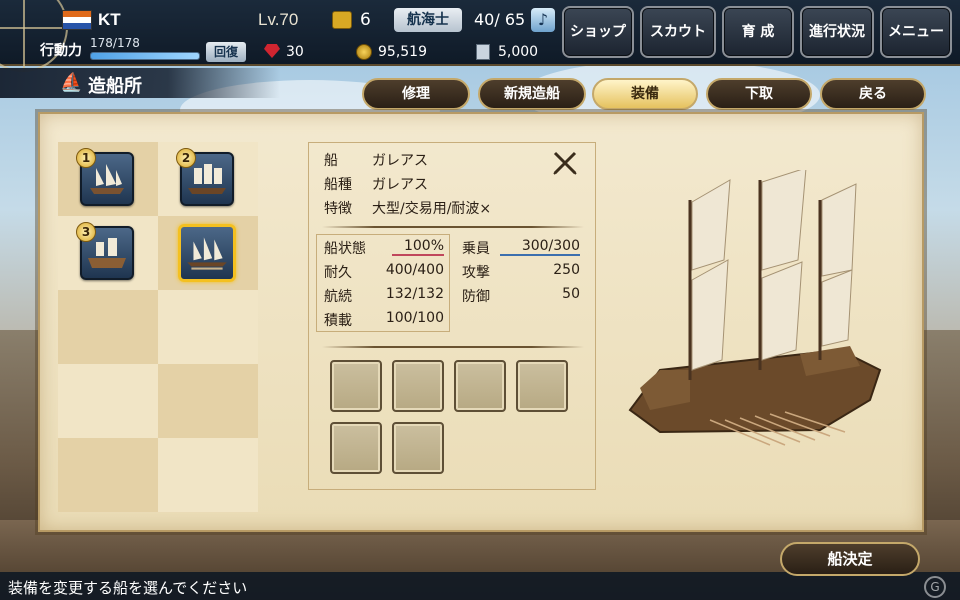  Describe the element at coordinates (916, 32) in the screenshot. I see `menu-button: メニュー` at that location.